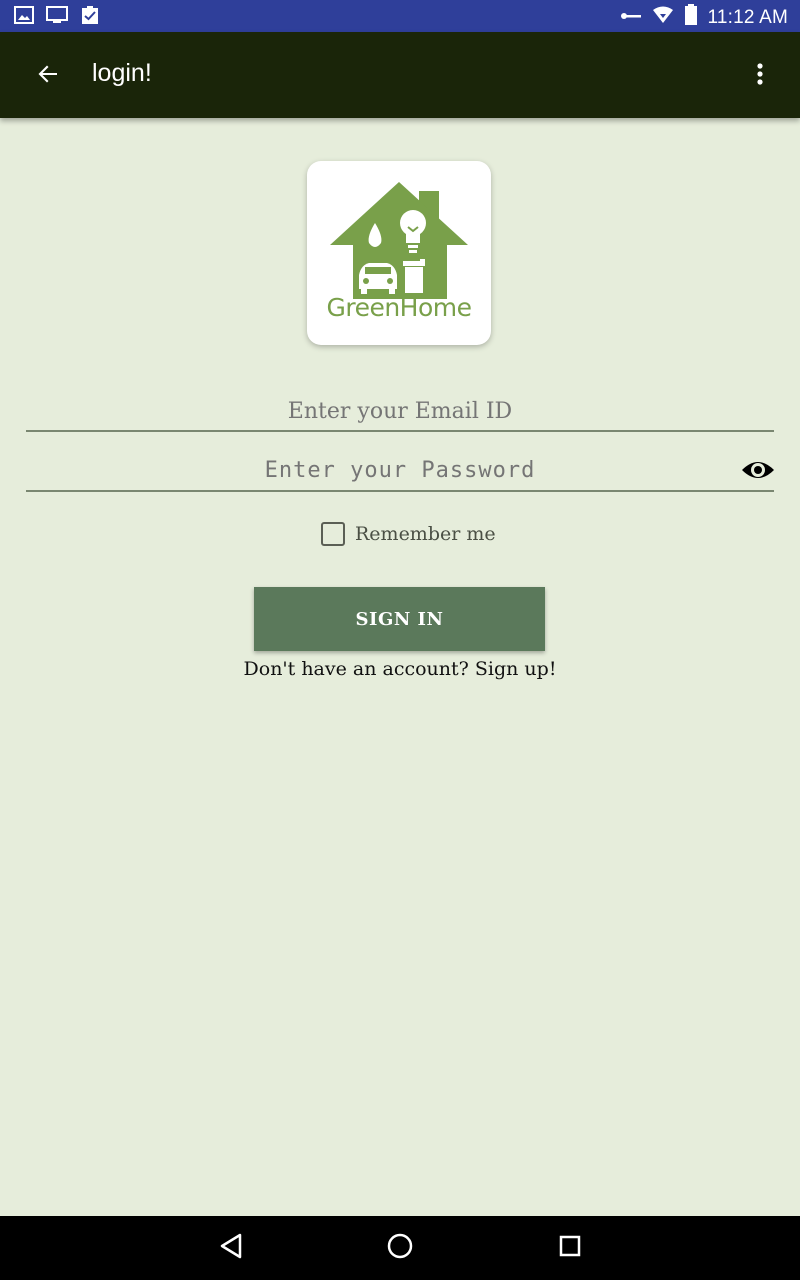 This screenshot has width=800, height=1280. I want to click on remember-me-checkbox: Remember me, so click(408, 534).